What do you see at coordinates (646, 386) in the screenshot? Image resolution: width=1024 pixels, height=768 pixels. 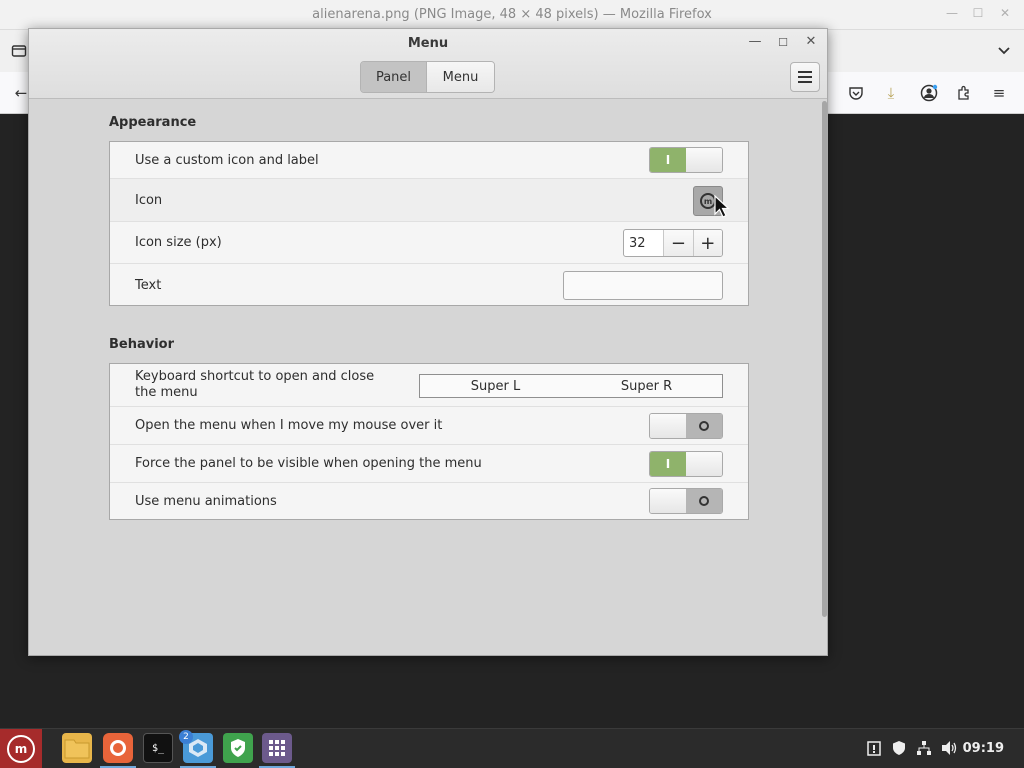 I see `shortcut-super-r: Super R` at bounding box center [646, 386].